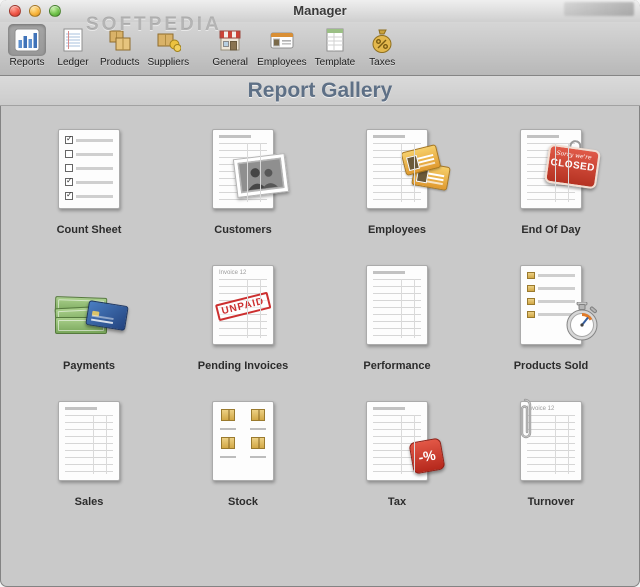 This screenshot has width=640, height=587. What do you see at coordinates (551, 502) in the screenshot?
I see `gallery-item-label: Turnover` at bounding box center [551, 502].